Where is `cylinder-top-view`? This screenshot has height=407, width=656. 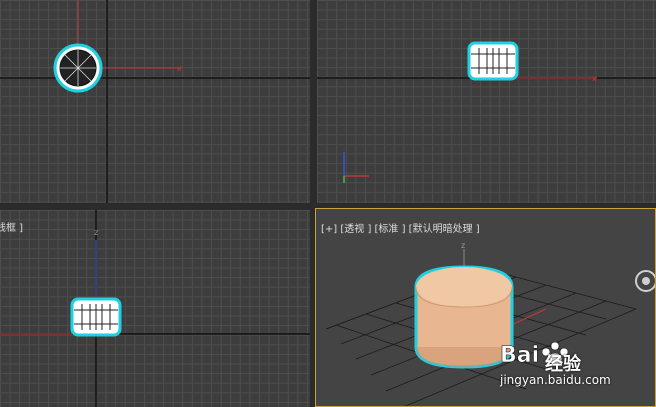
cylinder-top-view is located at coordinates (78, 68).